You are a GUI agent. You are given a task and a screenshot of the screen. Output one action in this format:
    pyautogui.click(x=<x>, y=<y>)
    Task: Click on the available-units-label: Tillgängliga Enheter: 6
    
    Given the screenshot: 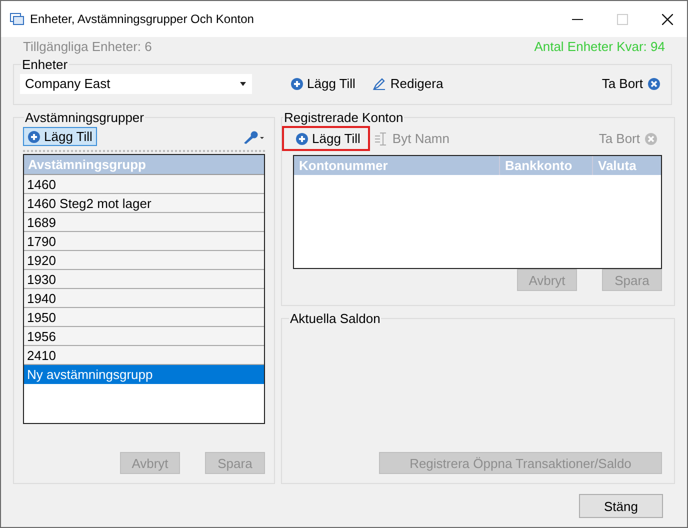 What is the action you would take?
    pyautogui.click(x=87, y=47)
    